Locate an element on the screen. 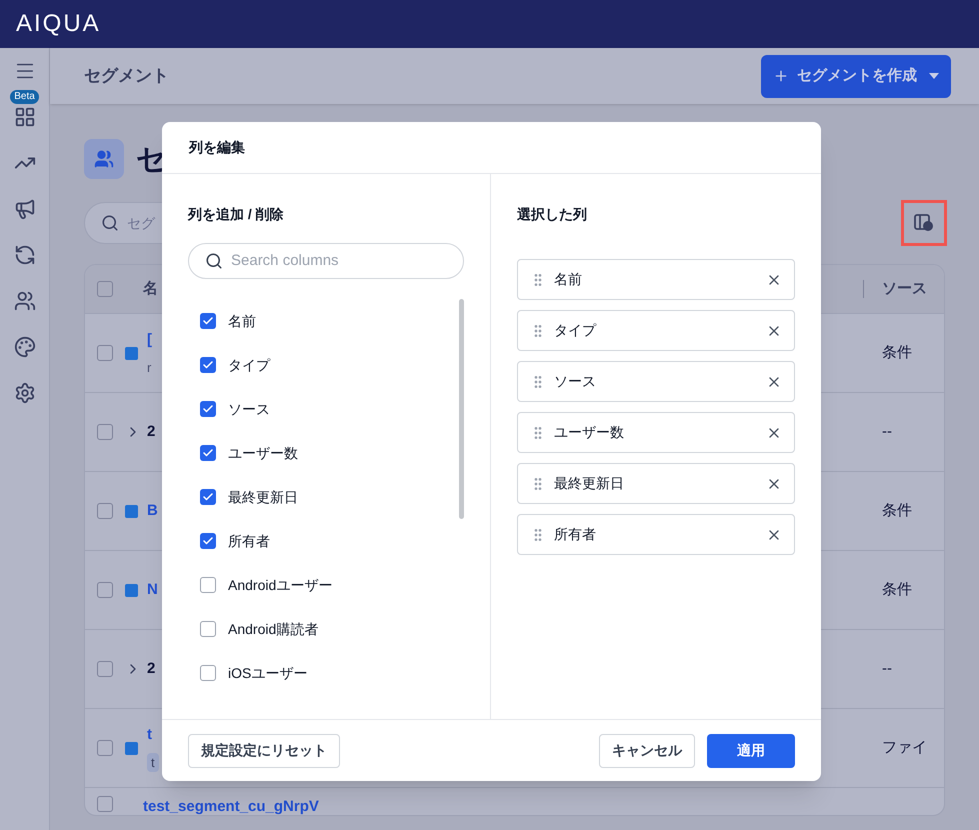 The image size is (979, 830). columns-edit-icon is located at coordinates (924, 223).